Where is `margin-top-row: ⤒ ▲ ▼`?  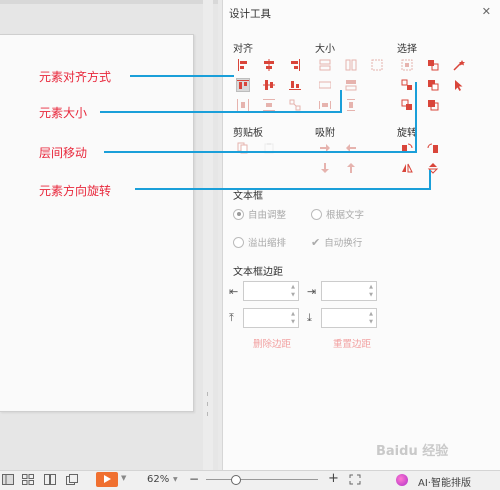
margin-top-row: ⤒ ▲ ▼ is located at coordinates (264, 318).